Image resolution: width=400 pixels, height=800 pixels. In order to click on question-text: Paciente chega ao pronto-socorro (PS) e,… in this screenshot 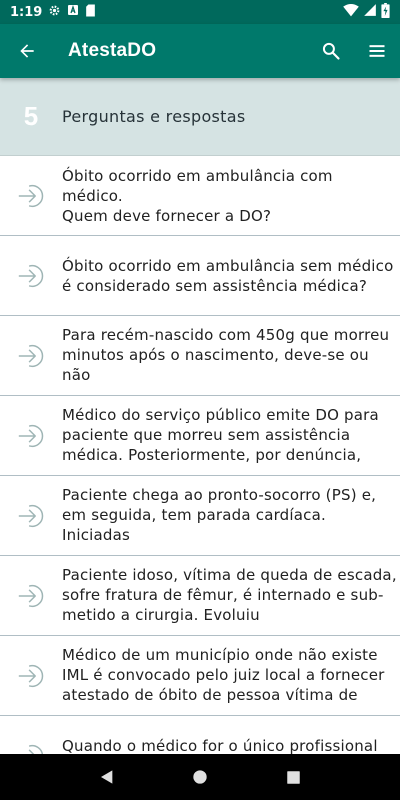, I will do `click(227, 516)`.